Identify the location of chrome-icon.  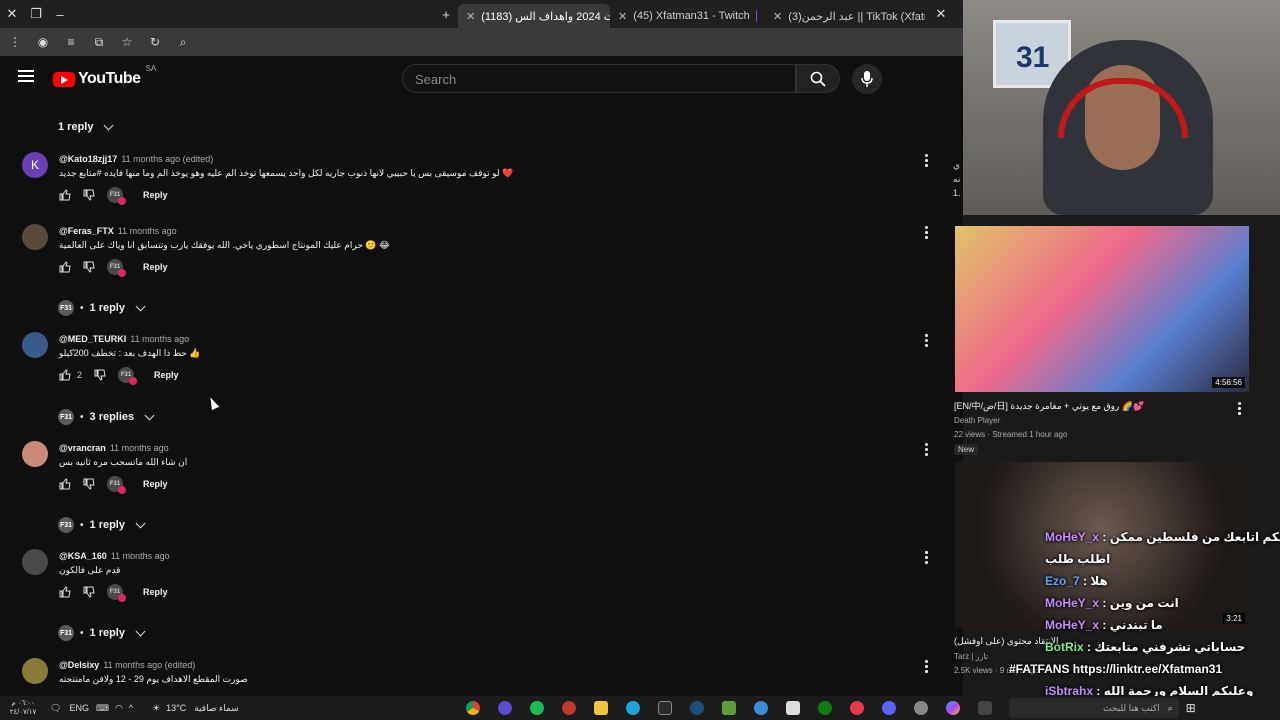
(473, 708).